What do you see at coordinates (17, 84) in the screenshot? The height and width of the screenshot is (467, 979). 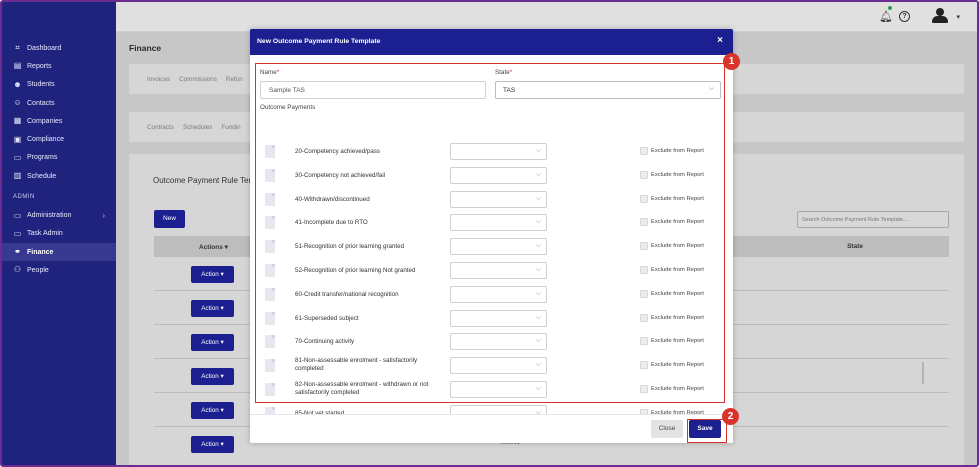 I see `students-icon: ☻` at bounding box center [17, 84].